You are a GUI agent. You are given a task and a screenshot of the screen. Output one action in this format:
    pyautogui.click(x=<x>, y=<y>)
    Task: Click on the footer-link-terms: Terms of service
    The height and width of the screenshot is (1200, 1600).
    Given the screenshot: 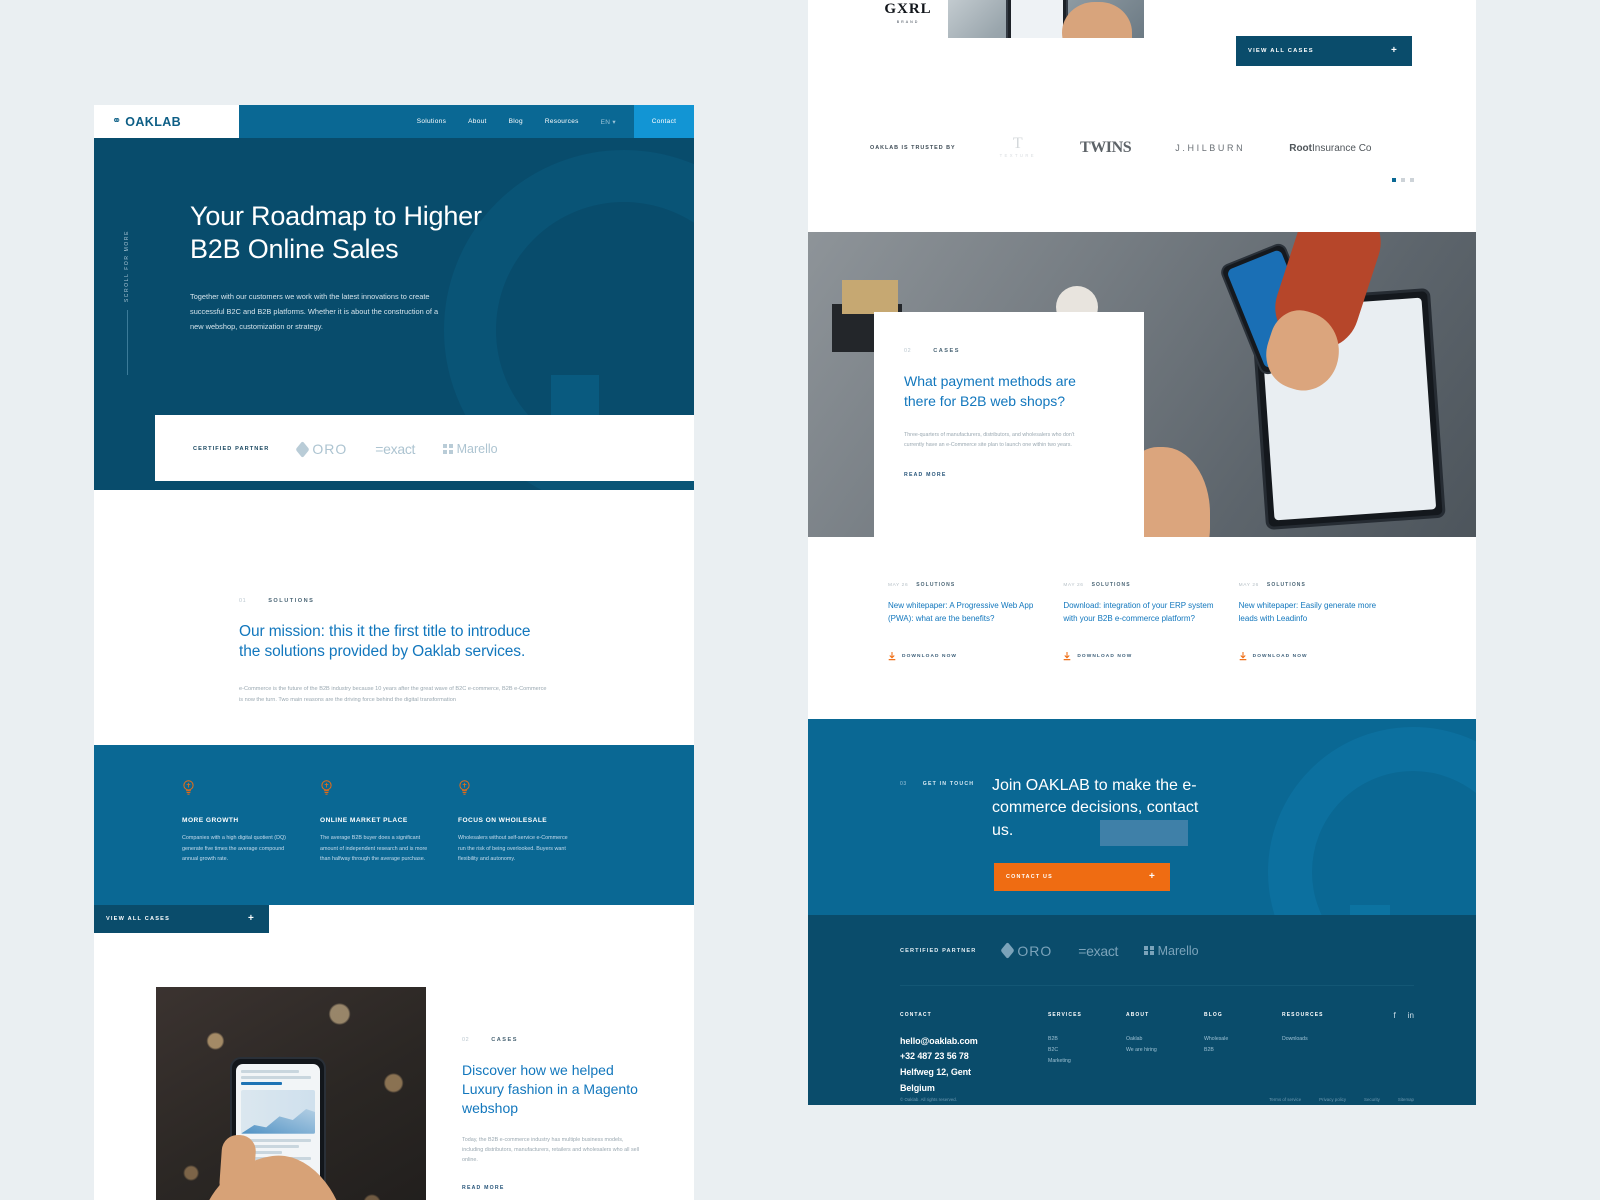 What is the action you would take?
    pyautogui.click(x=1285, y=1099)
    